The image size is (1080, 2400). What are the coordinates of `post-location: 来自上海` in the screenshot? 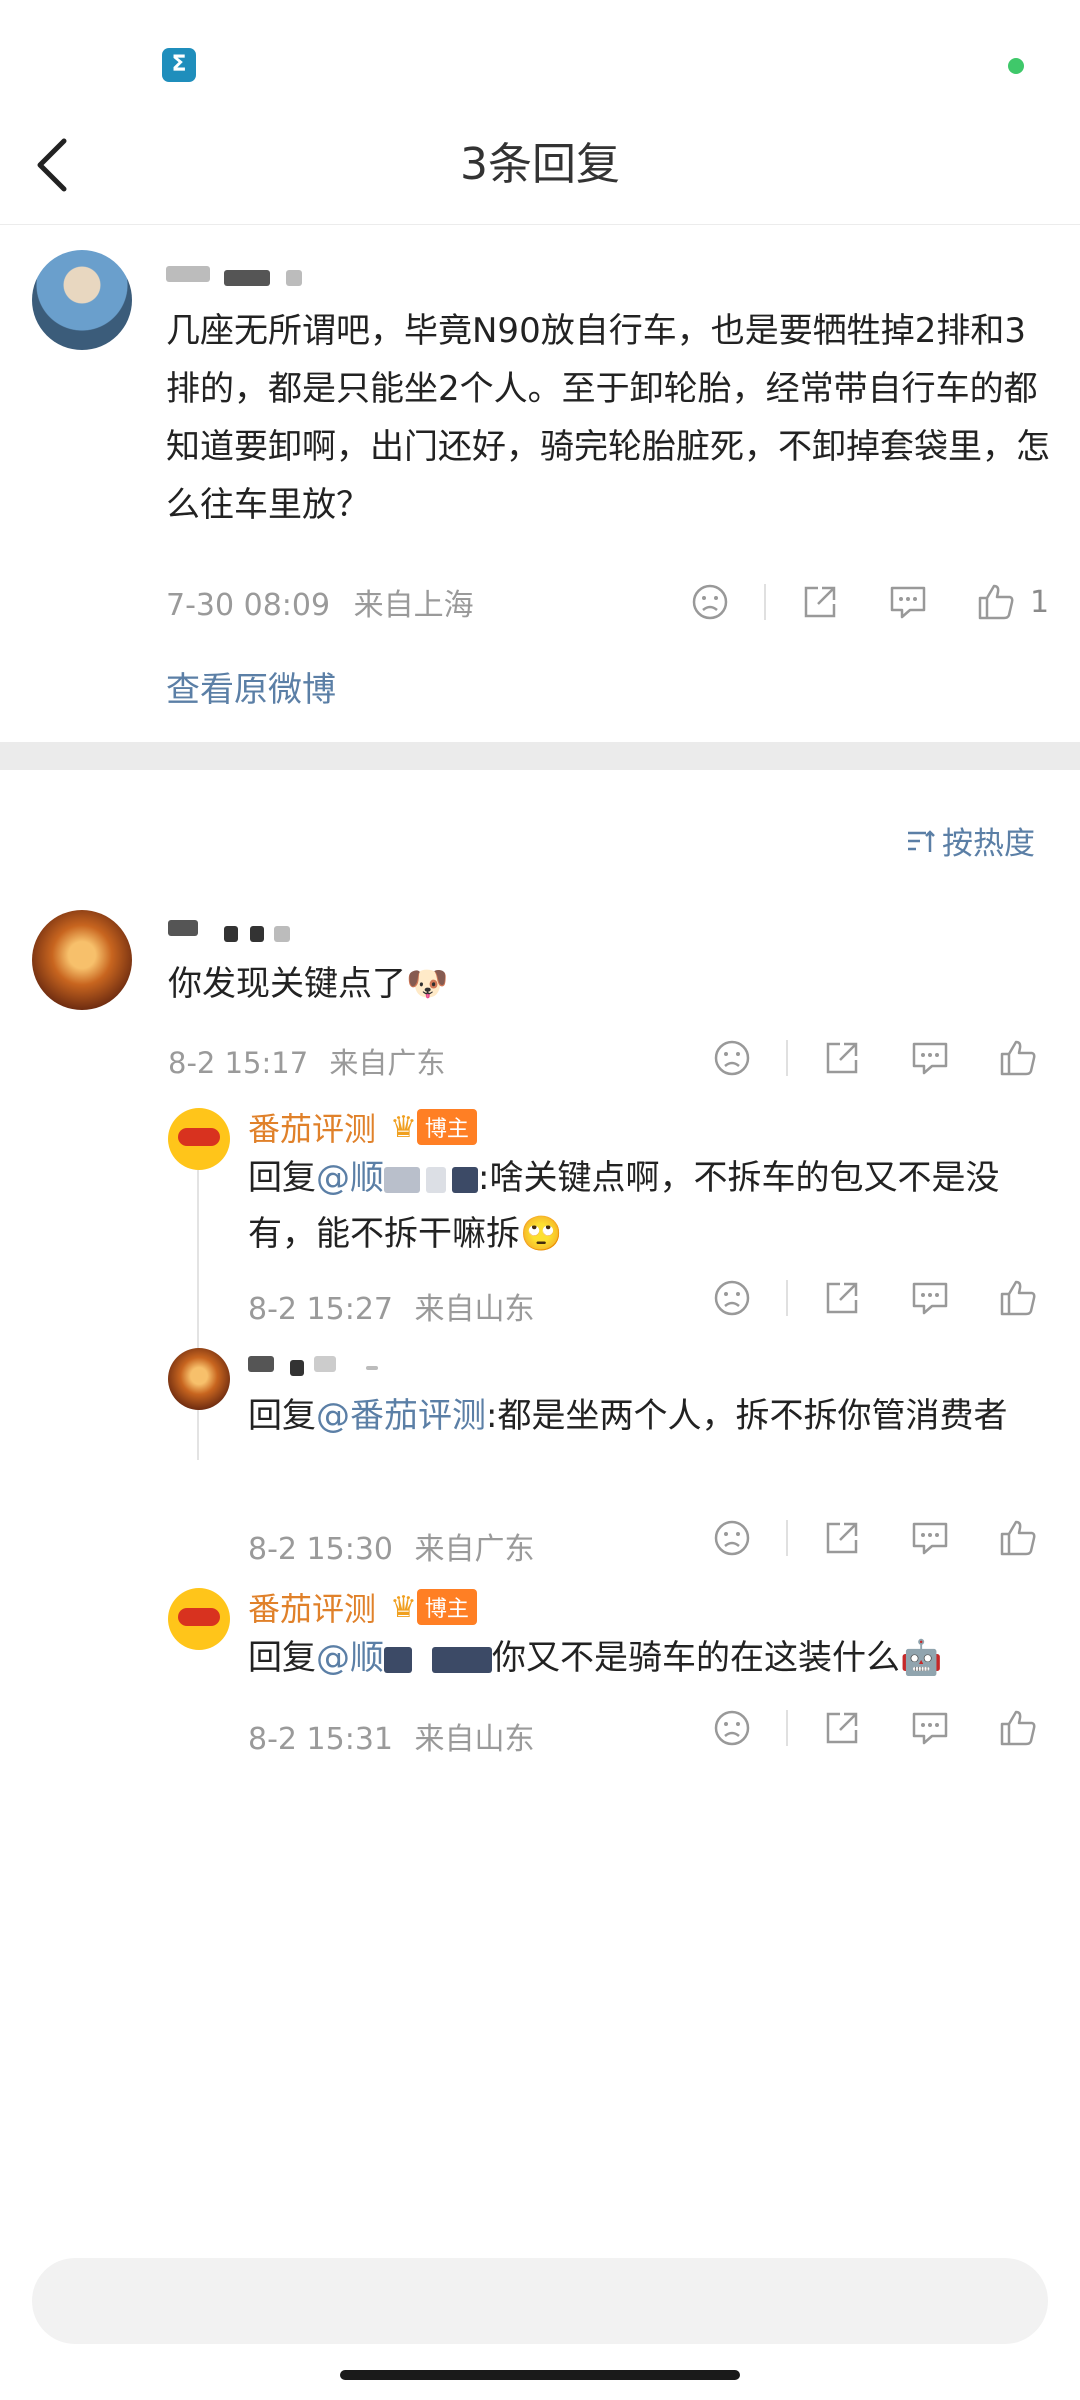 It's located at (413, 605).